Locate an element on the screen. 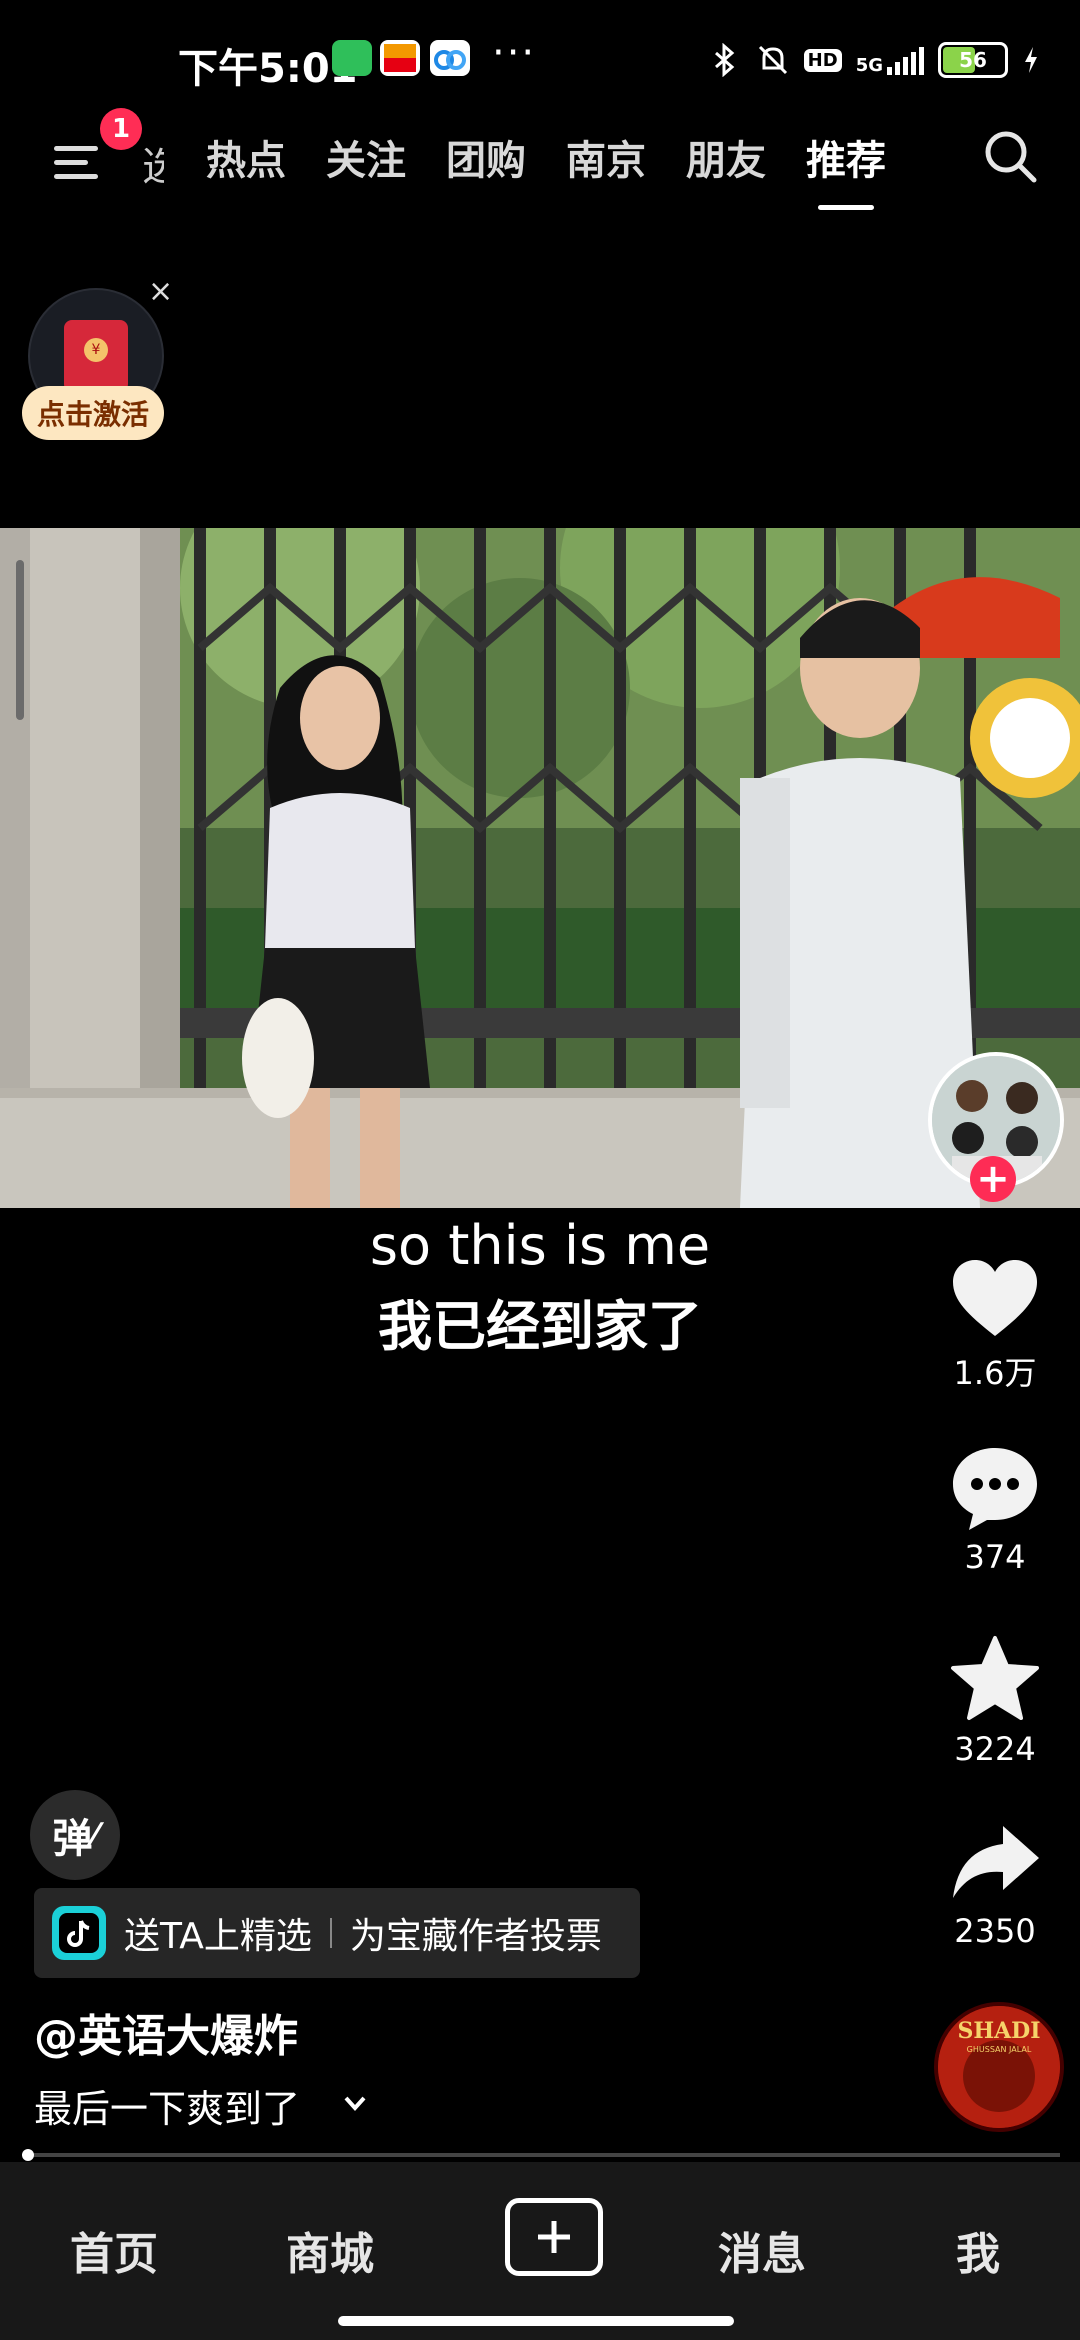 The width and height of the screenshot is (1080, 2340). battery-icon: 56 is located at coordinates (973, 60).